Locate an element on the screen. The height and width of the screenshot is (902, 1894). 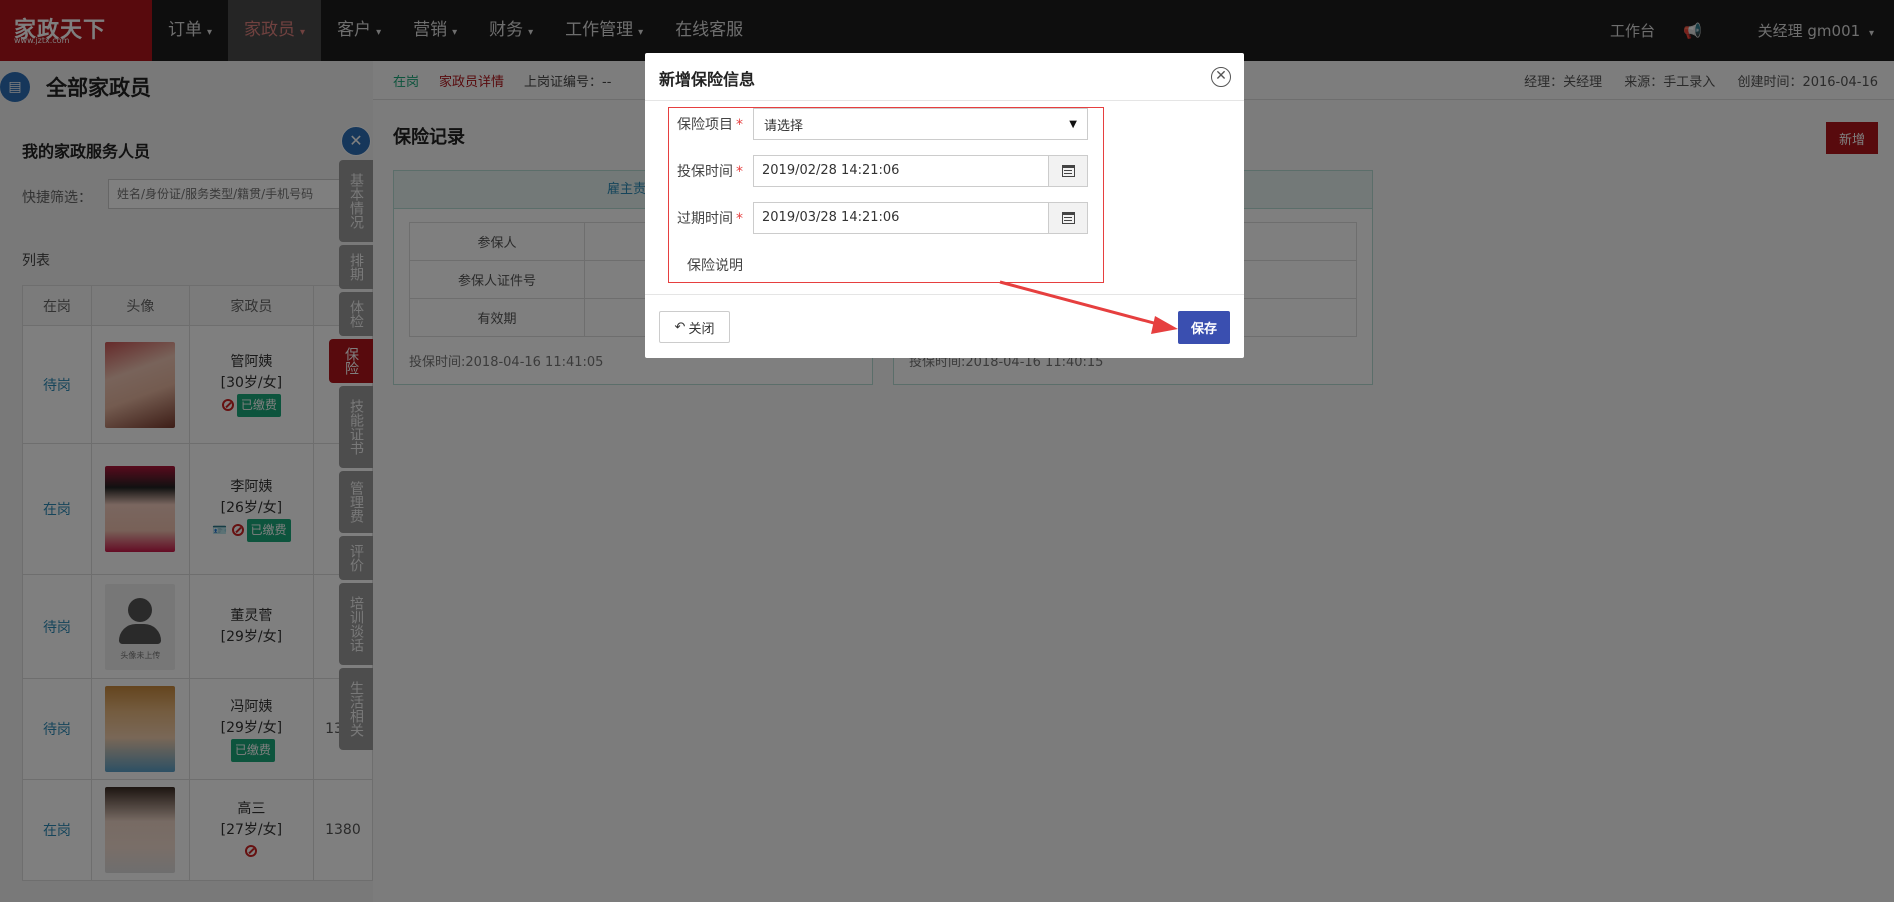
field-label: 保险说明 is located at coordinates (715, 266).